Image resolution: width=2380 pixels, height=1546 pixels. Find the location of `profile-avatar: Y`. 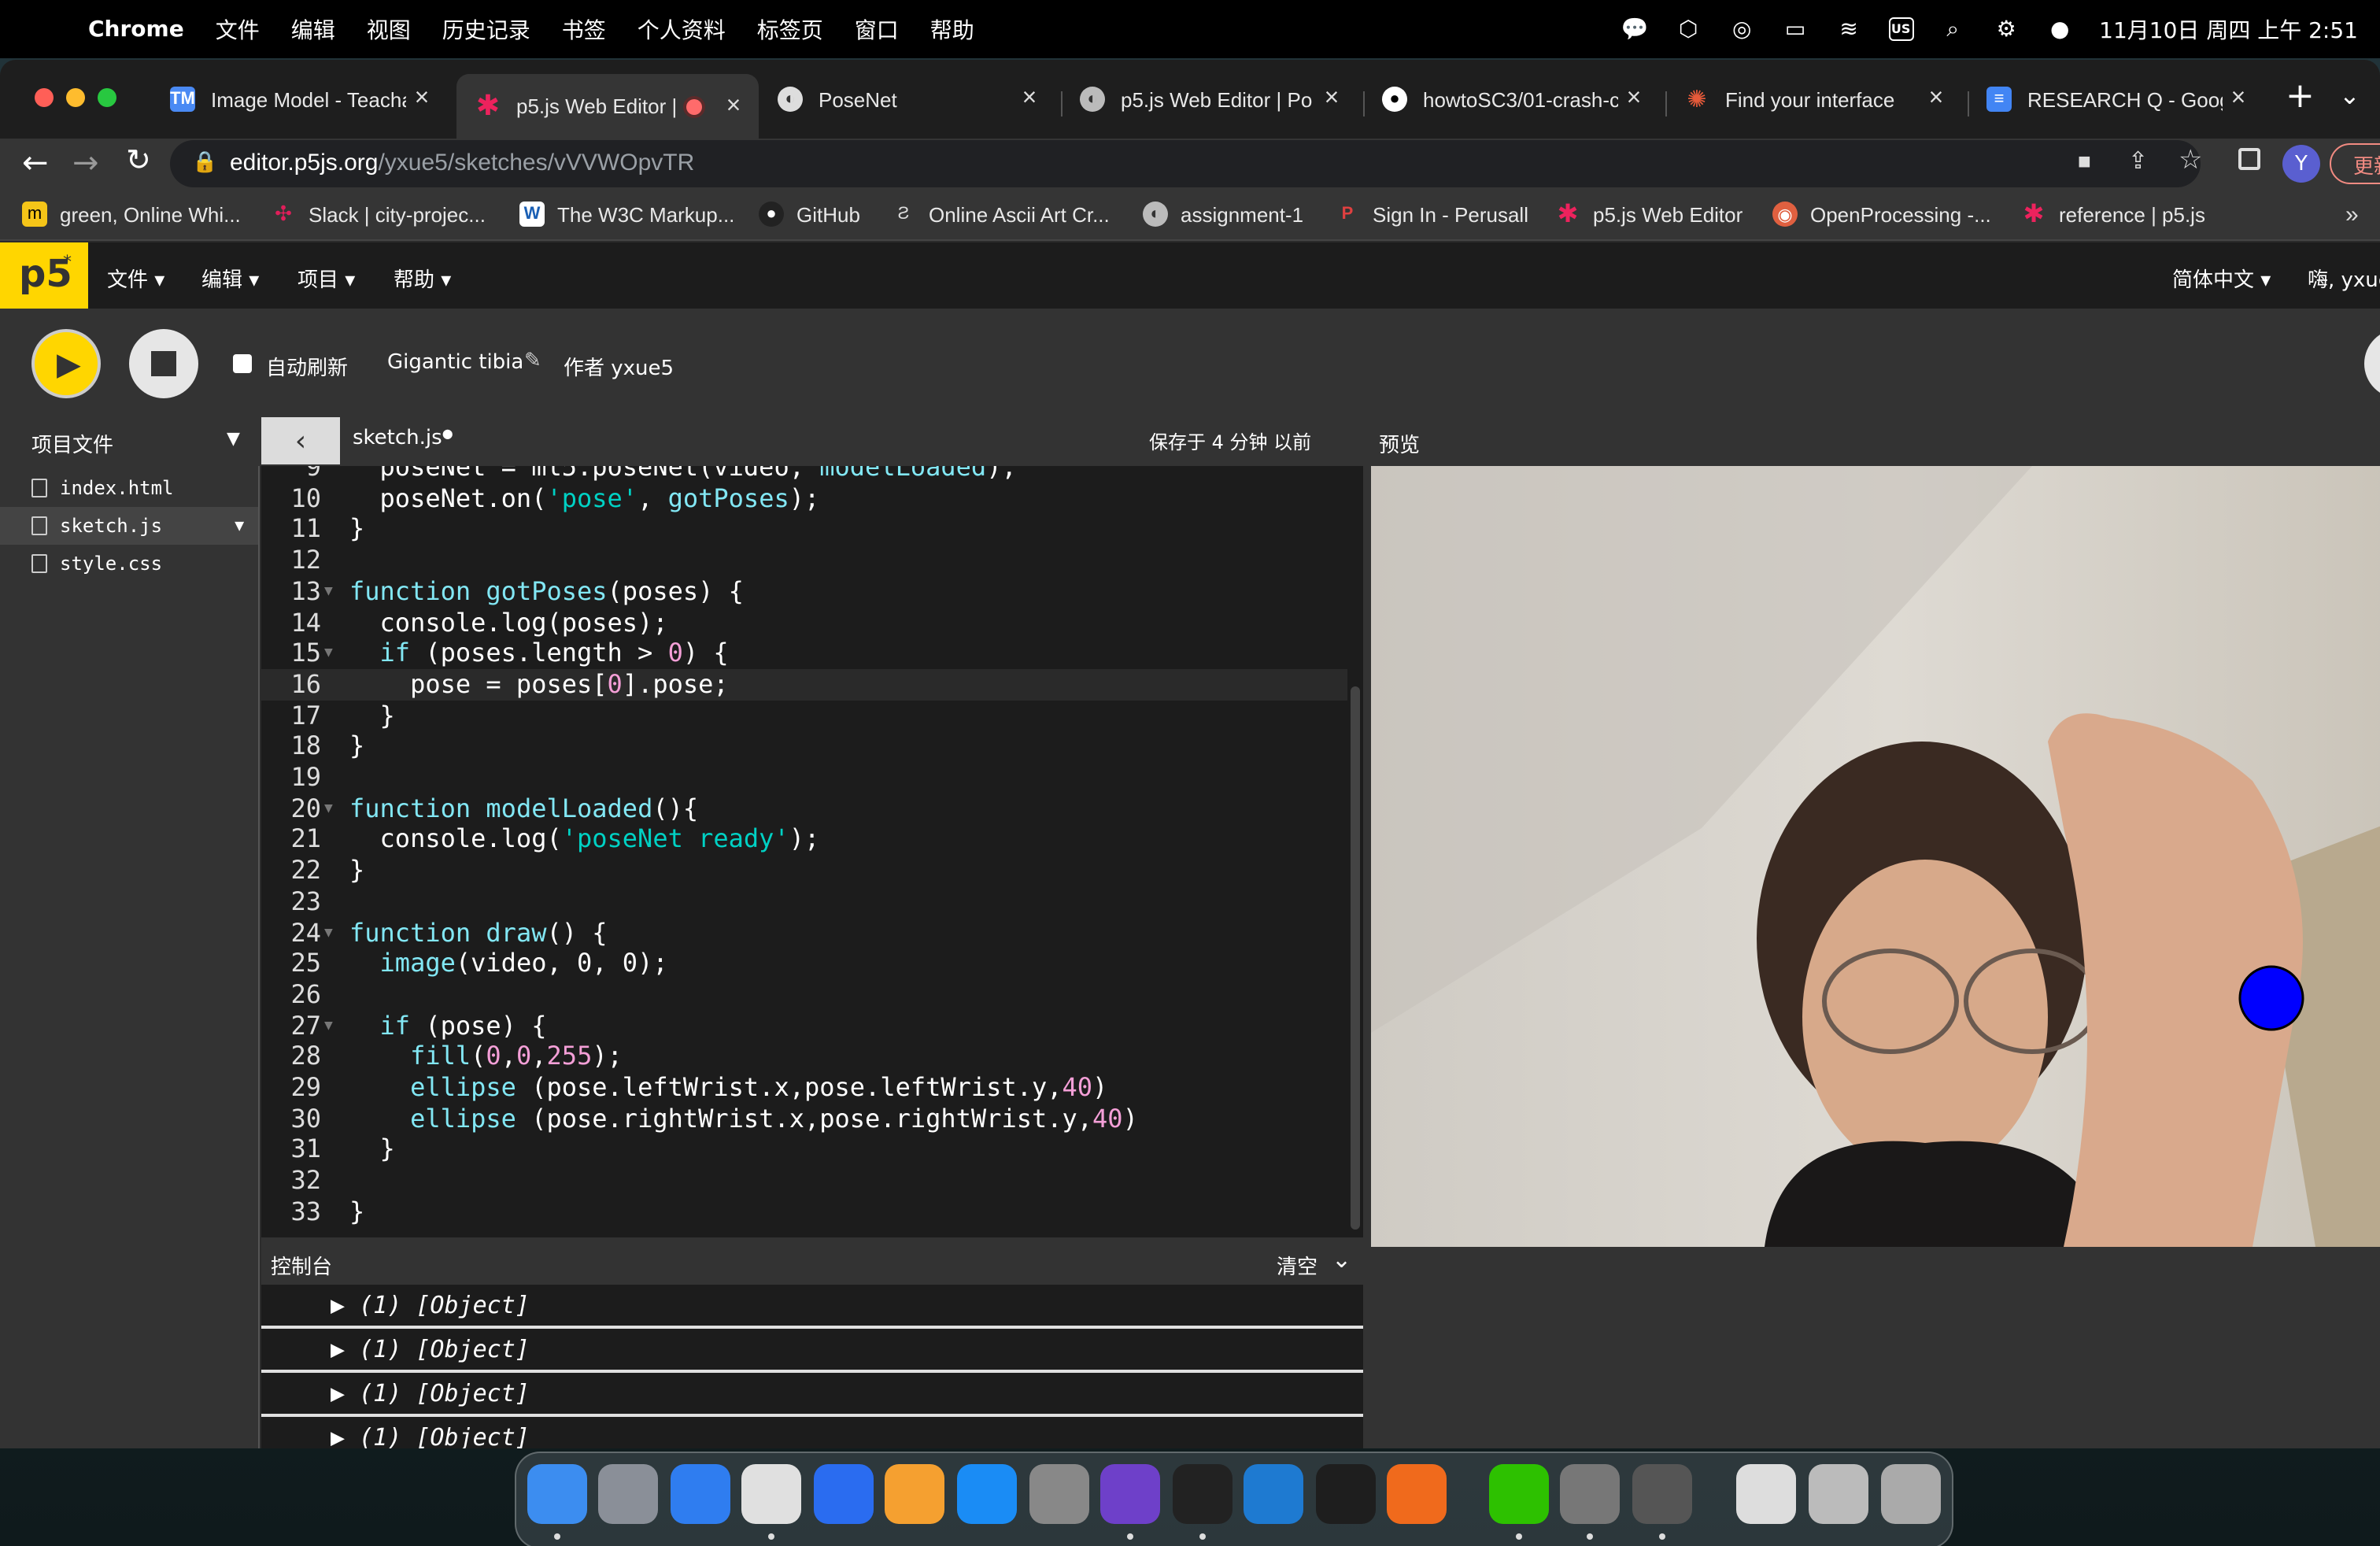

profile-avatar: Y is located at coordinates (2301, 164).